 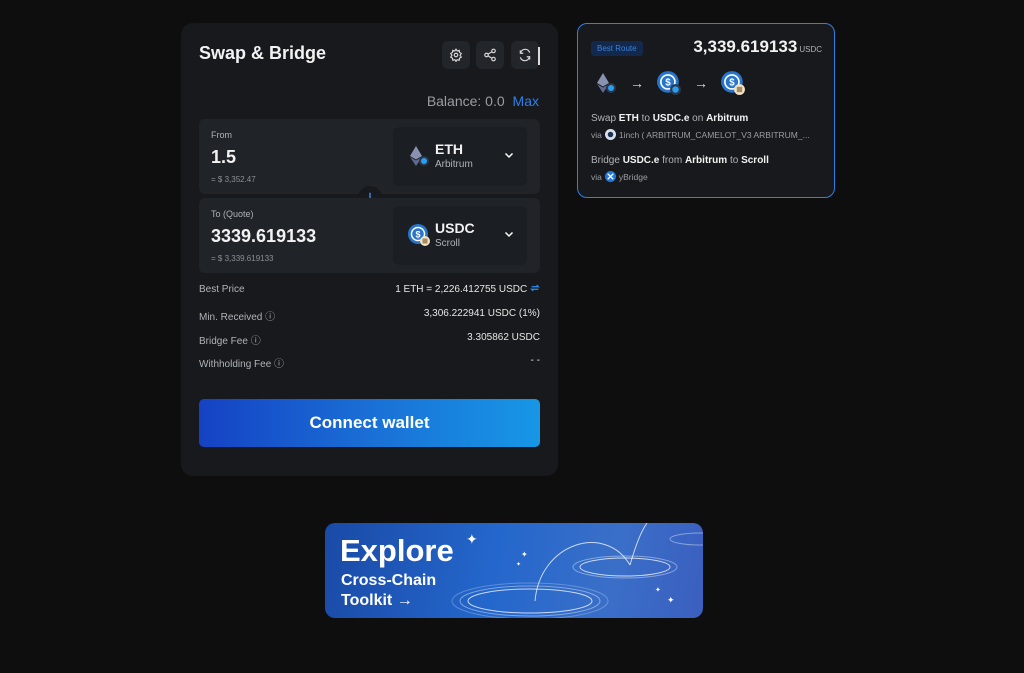 I want to click on info-value: - -, so click(x=535, y=360).